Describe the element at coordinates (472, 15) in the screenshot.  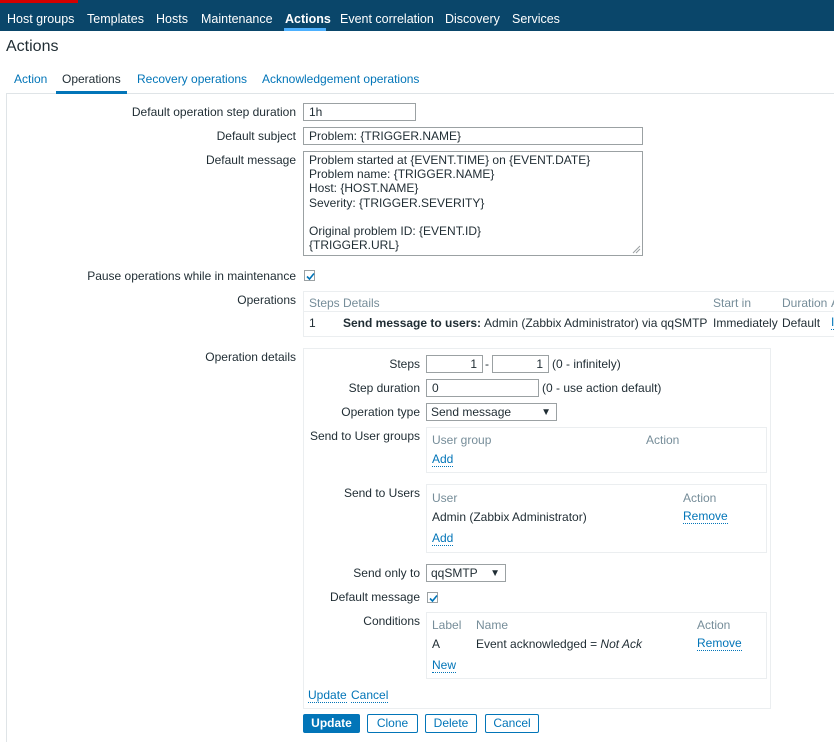
I see `nav-discovery: Discovery` at that location.